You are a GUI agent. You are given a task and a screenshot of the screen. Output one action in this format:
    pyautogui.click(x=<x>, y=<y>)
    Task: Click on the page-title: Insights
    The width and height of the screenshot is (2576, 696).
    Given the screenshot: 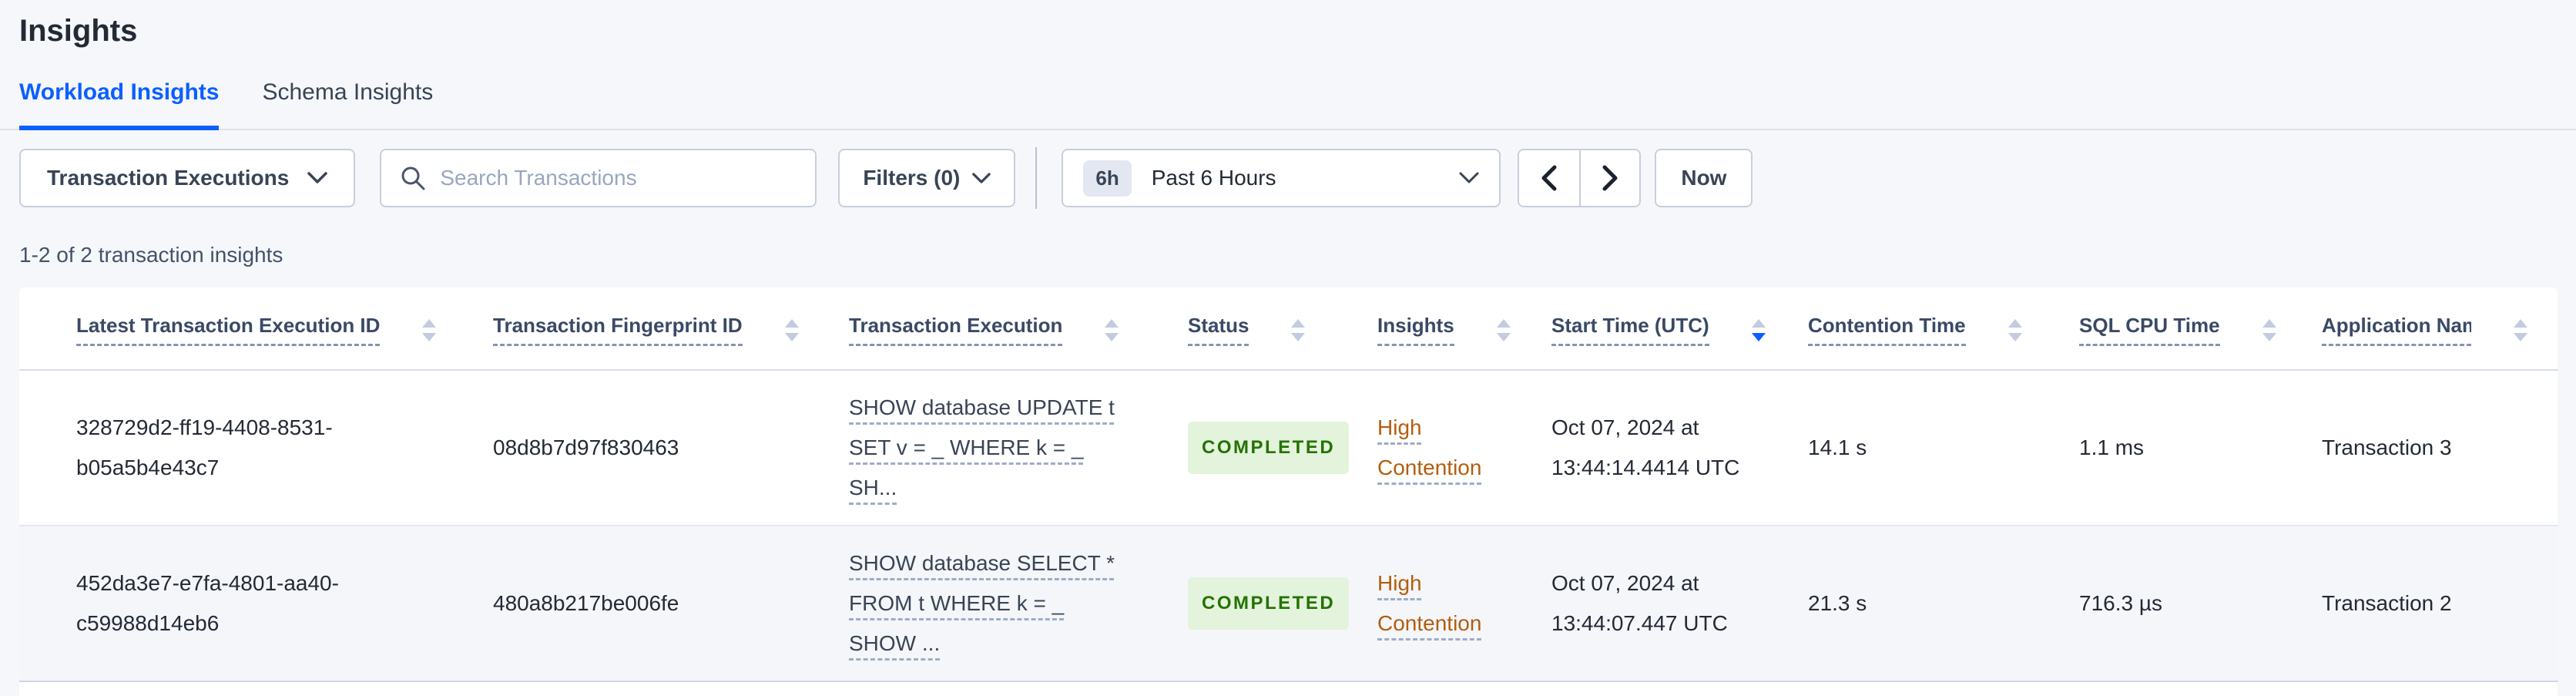 What is the action you would take?
    pyautogui.click(x=78, y=31)
    